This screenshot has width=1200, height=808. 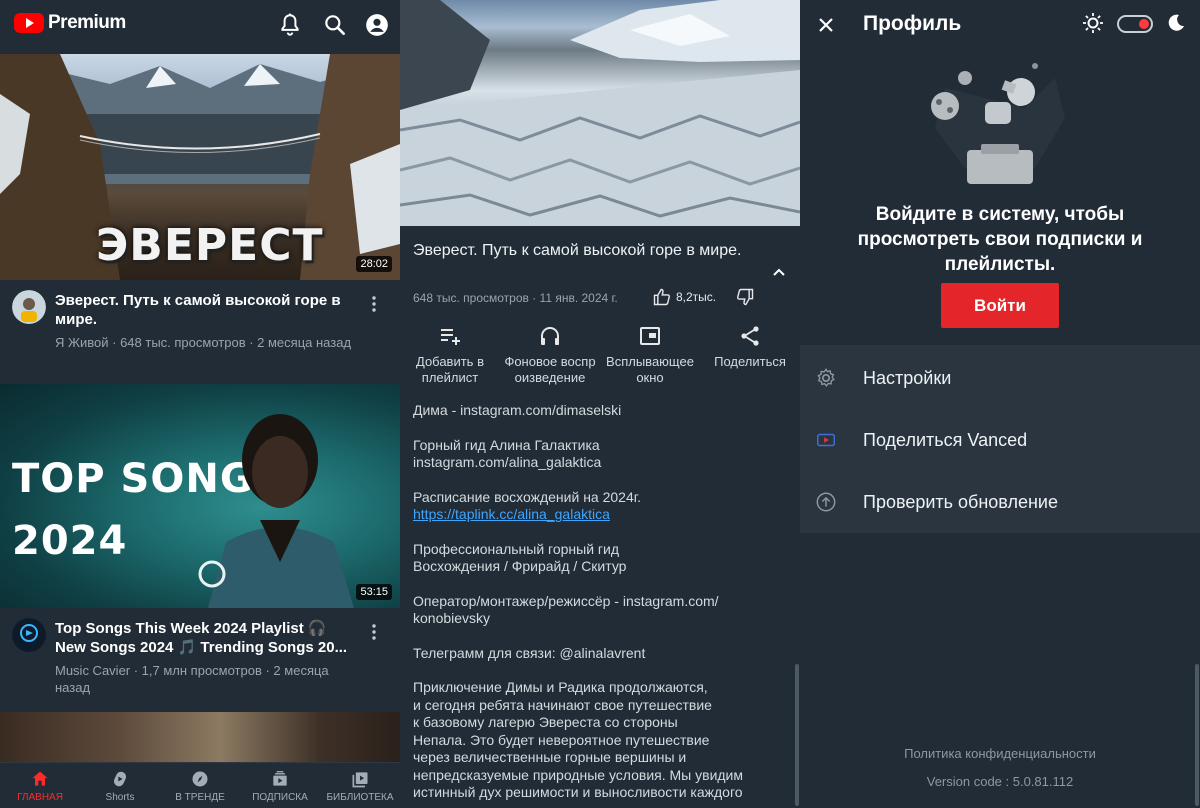 What do you see at coordinates (696, 297) in the screenshot?
I see `like-count: 8,2тыс.` at bounding box center [696, 297].